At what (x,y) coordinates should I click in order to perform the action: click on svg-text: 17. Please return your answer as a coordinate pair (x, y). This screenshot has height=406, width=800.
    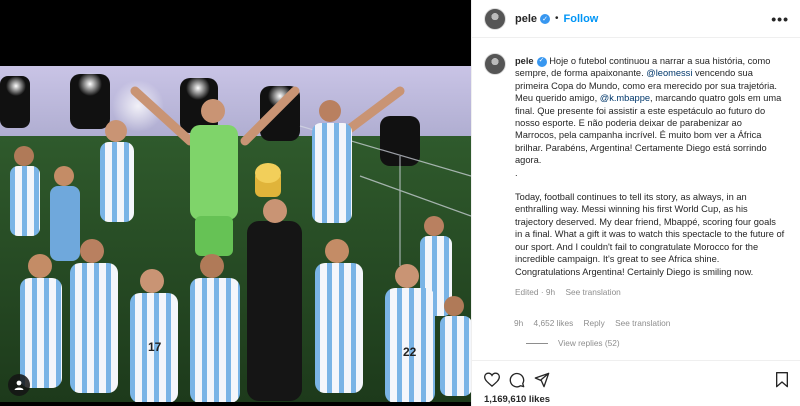
    Looking at the image, I should click on (155, 347).